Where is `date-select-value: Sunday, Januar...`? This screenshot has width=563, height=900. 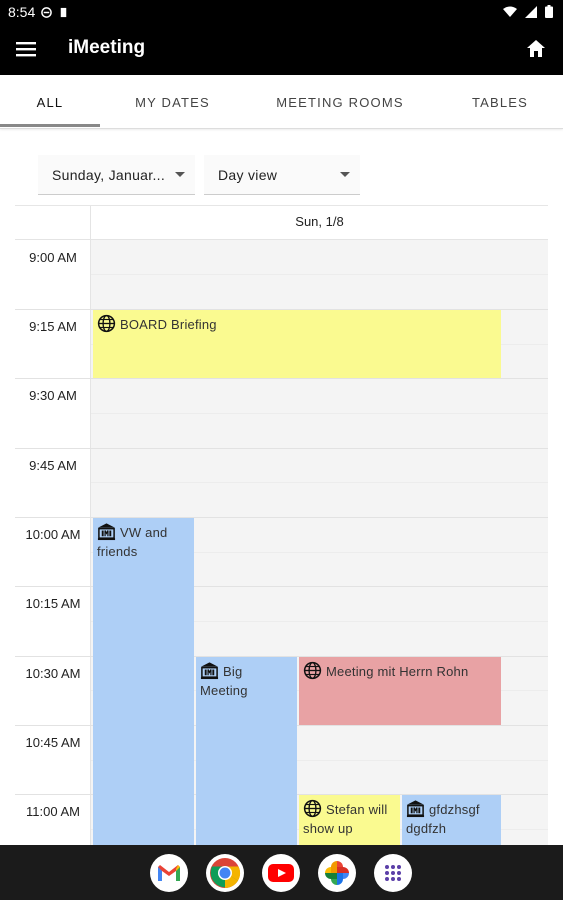
date-select-value: Sunday, Januar... is located at coordinates (109, 174).